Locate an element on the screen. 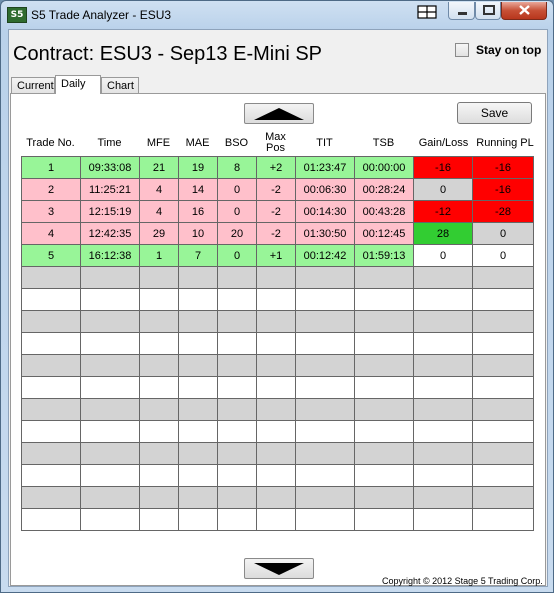 Image resolution: width=554 pixels, height=593 pixels. cell-tit: 01:23:47 is located at coordinates (325, 167).